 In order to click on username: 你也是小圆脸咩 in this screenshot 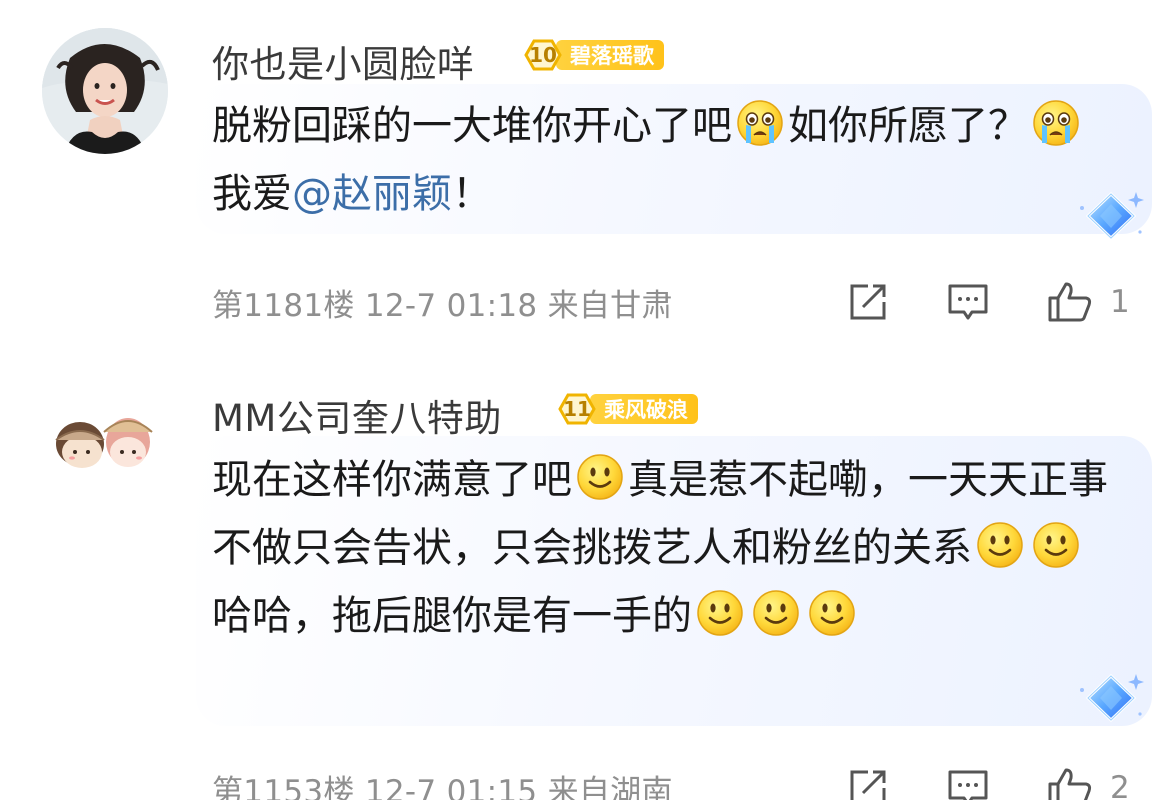, I will do `click(343, 61)`.